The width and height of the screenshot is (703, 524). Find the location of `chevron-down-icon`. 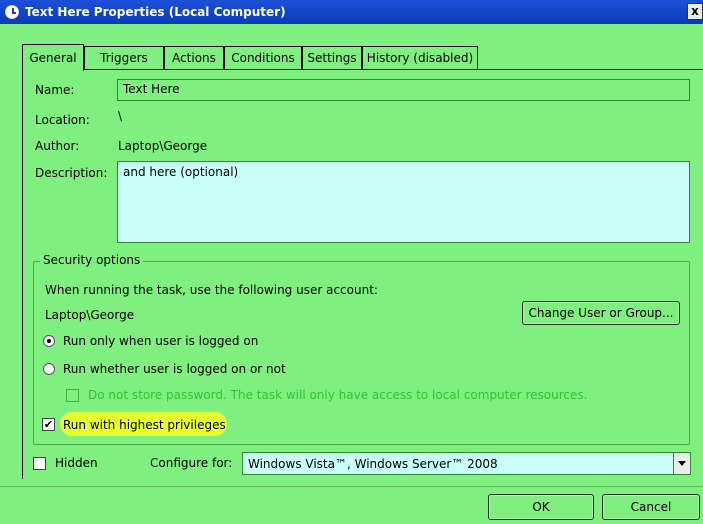

chevron-down-icon is located at coordinates (681, 463).